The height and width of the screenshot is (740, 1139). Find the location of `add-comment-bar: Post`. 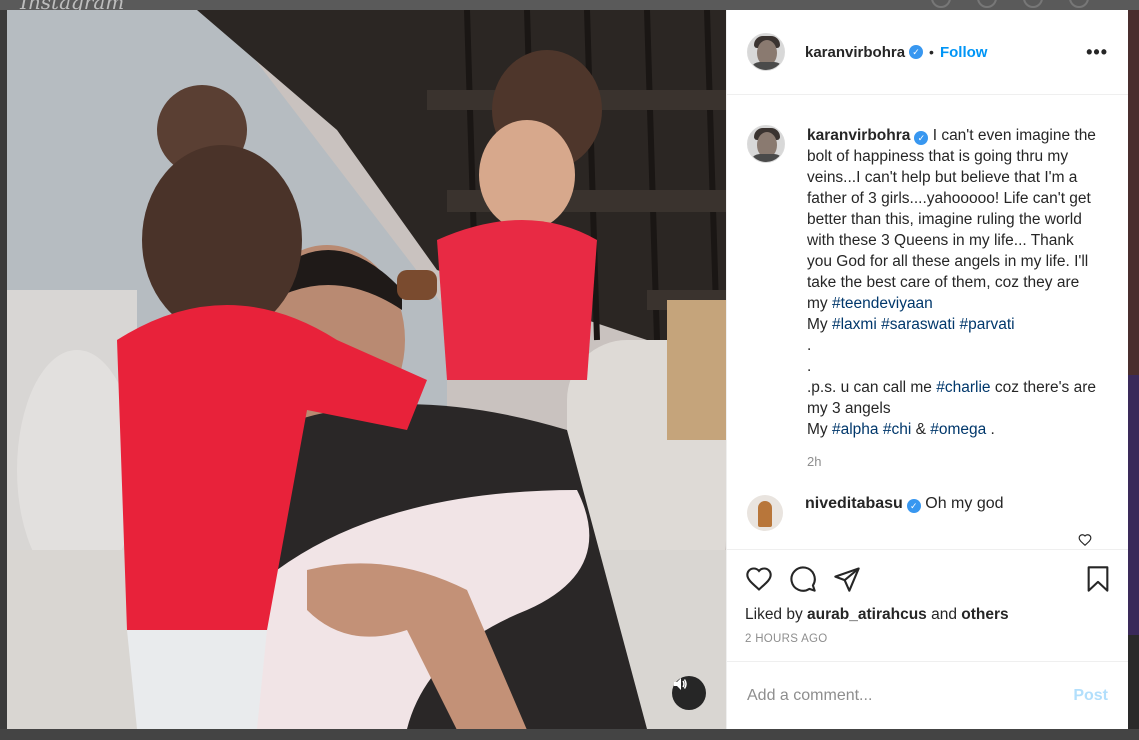

add-comment-bar: Post is located at coordinates (927, 695).